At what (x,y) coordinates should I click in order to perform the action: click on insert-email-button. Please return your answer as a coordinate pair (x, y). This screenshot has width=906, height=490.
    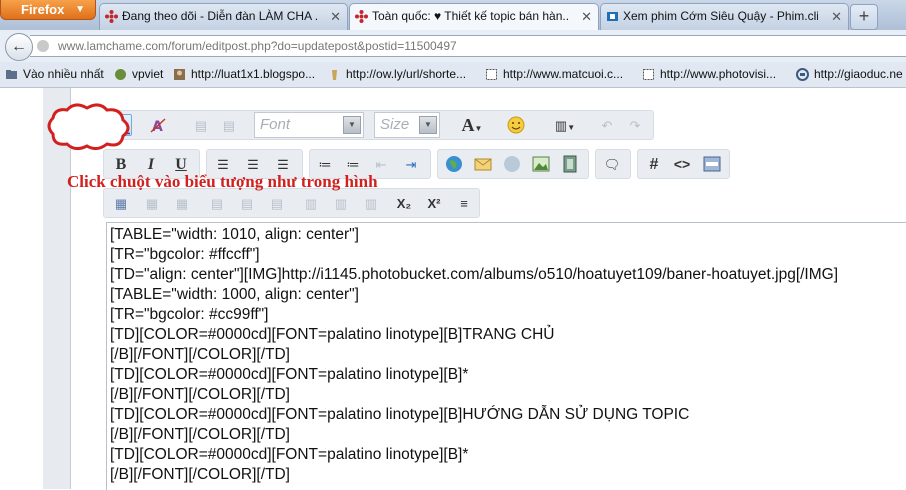
    Looking at the image, I should click on (483, 164).